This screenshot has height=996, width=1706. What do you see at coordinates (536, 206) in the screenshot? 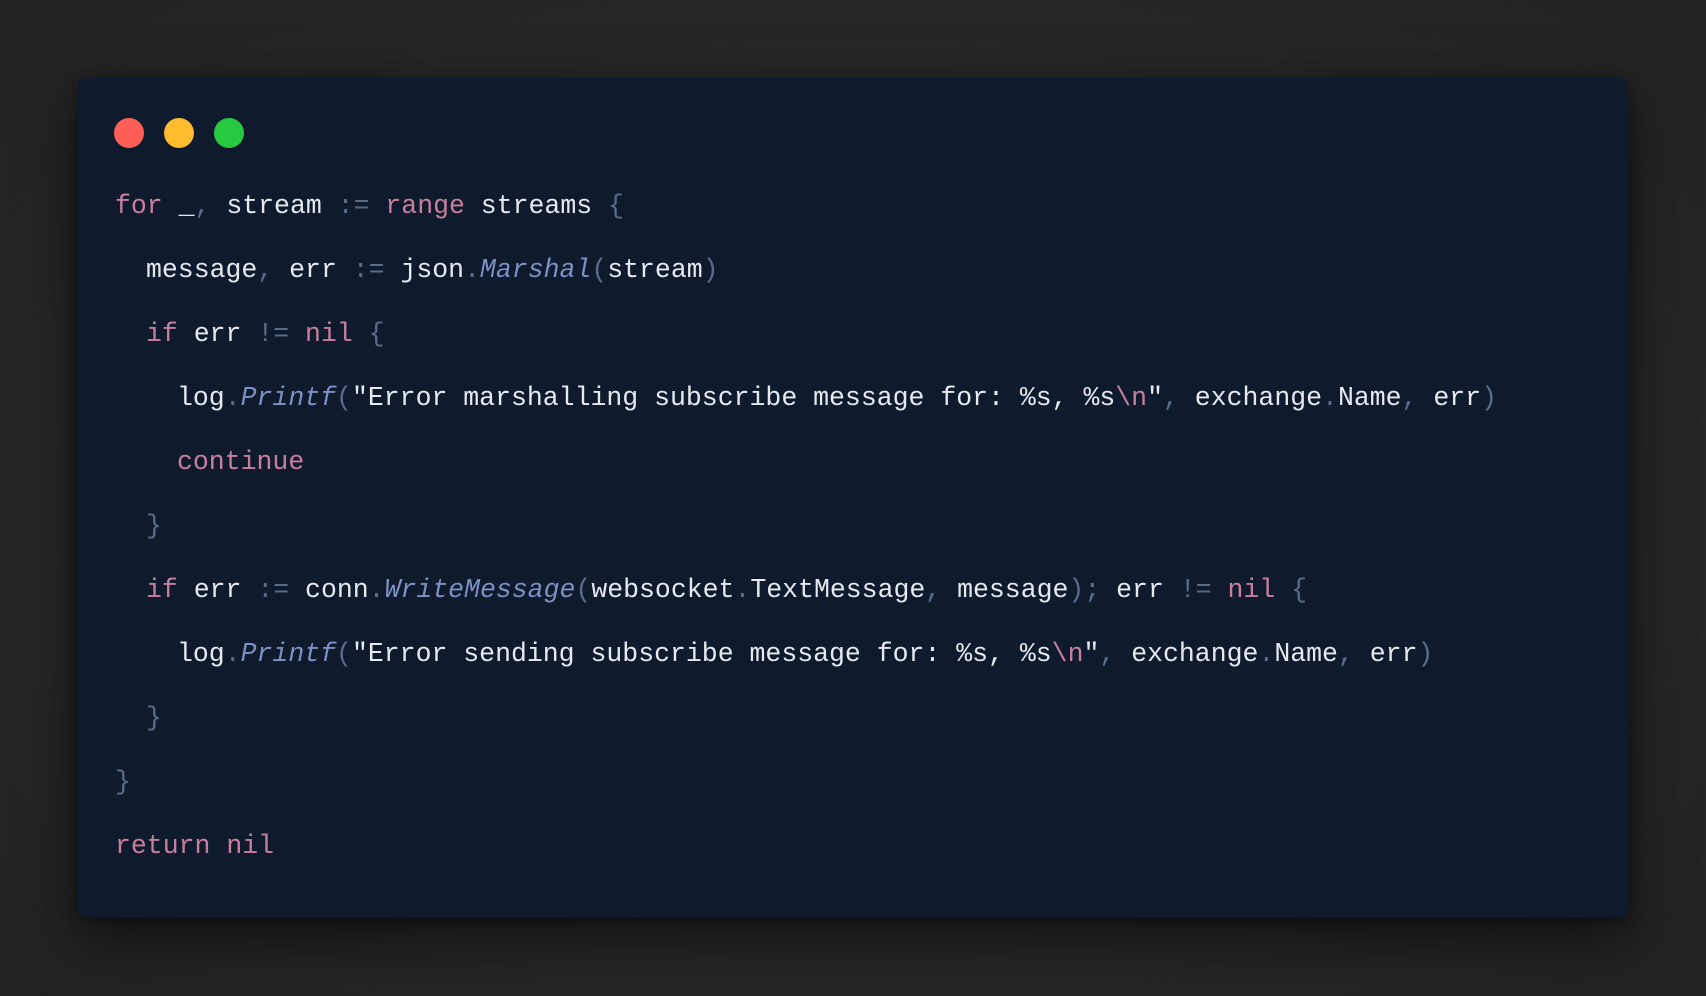
I see `code-token: streams` at bounding box center [536, 206].